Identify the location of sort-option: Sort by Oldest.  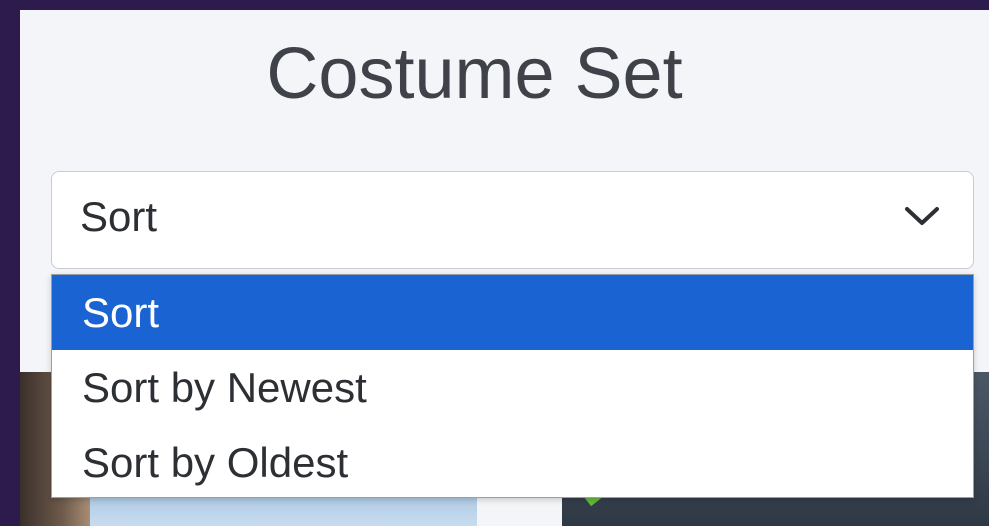
(512, 462).